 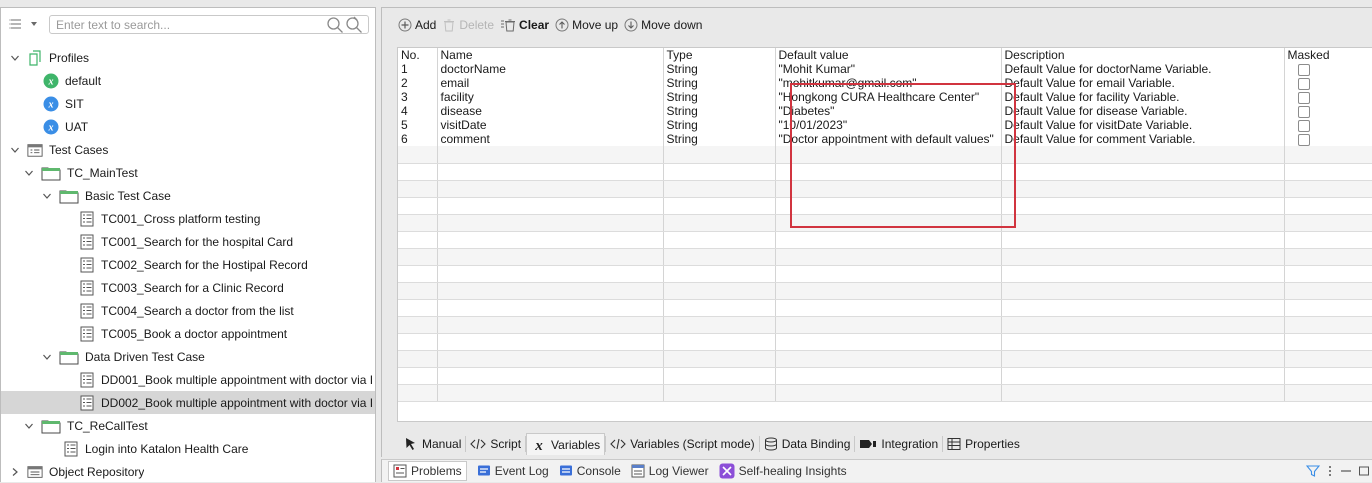 I want to click on dropdown-arrow-icon, so click(x=34, y=24).